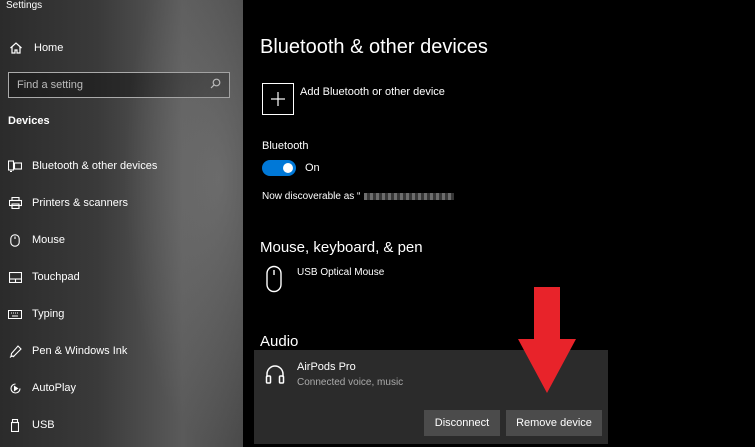 The image size is (755, 447). I want to click on annotation-arrow-icon, so click(547, 340).